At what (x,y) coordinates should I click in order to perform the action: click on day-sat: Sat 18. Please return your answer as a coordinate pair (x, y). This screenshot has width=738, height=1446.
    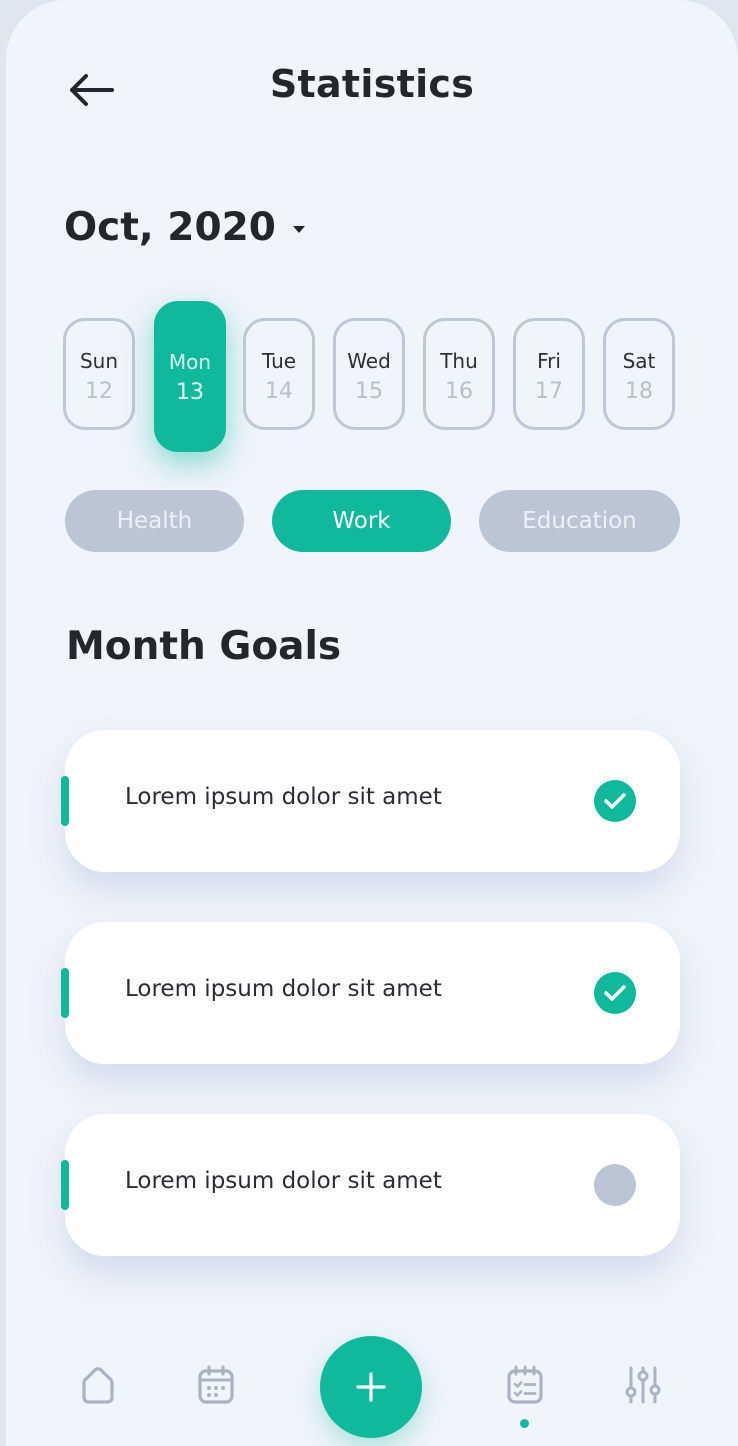
    Looking at the image, I should click on (639, 374).